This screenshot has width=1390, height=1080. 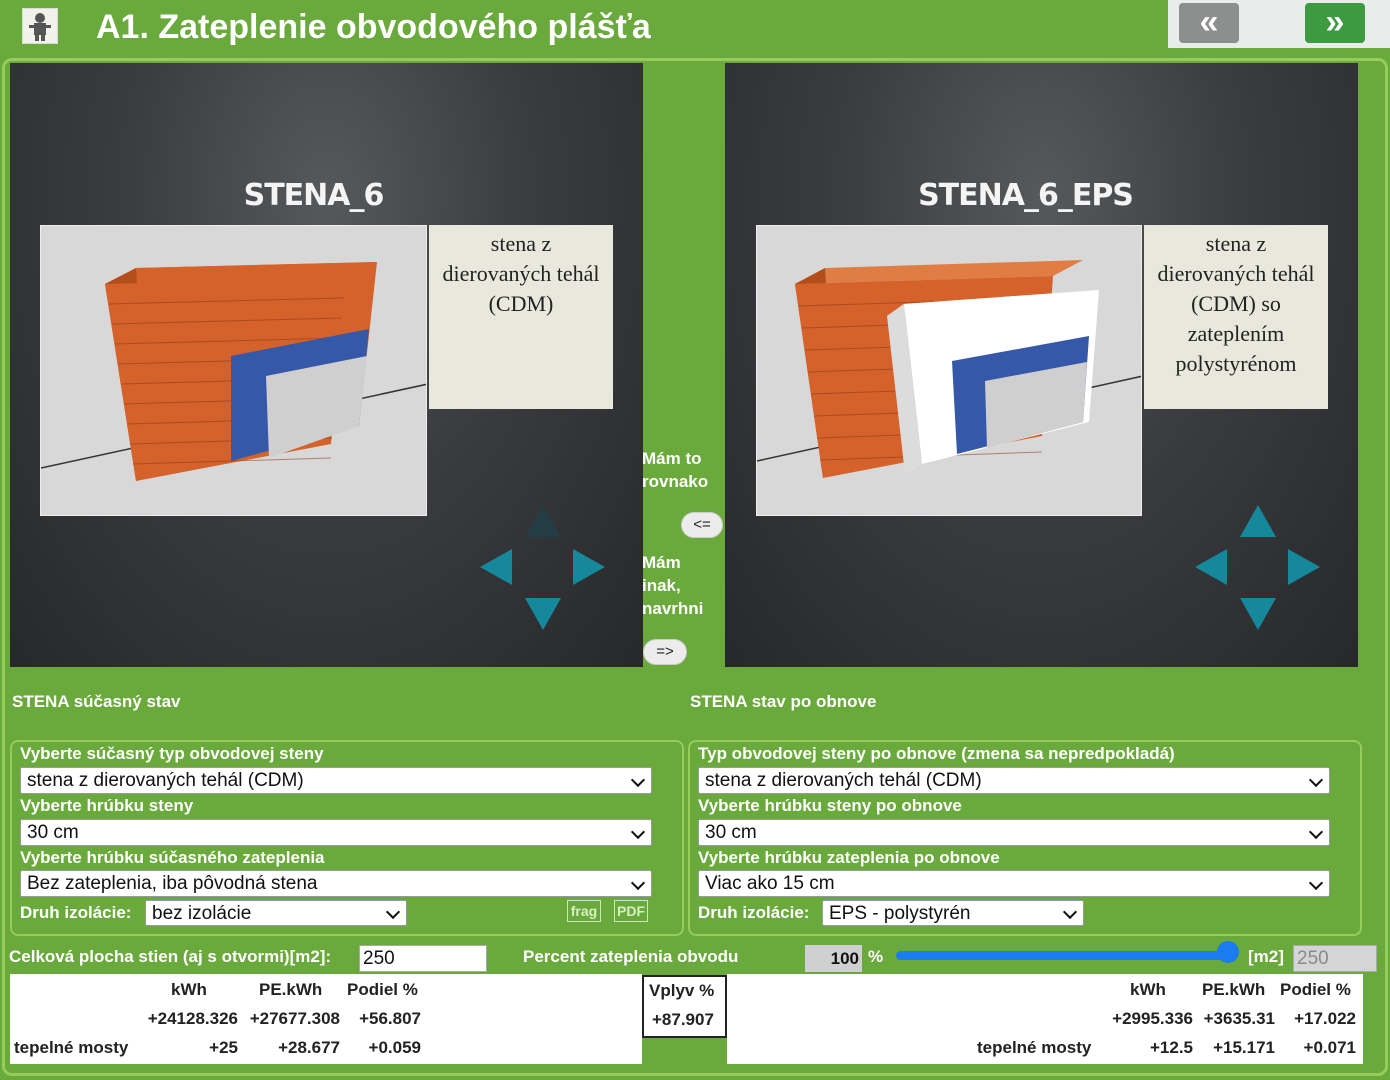 I want to click on percent-label: Percent zateplenia obvodu, so click(x=631, y=956).